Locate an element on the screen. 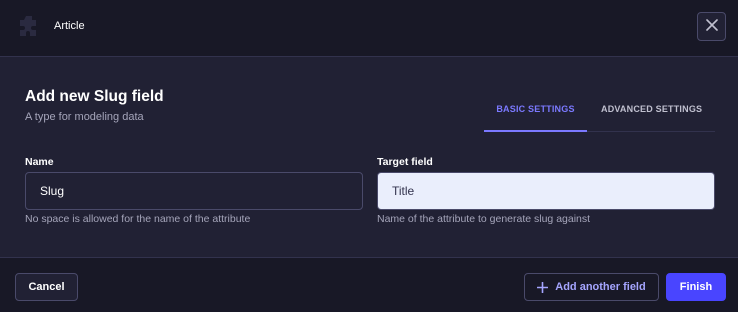 The image size is (738, 312). plus-icon is located at coordinates (543, 287).